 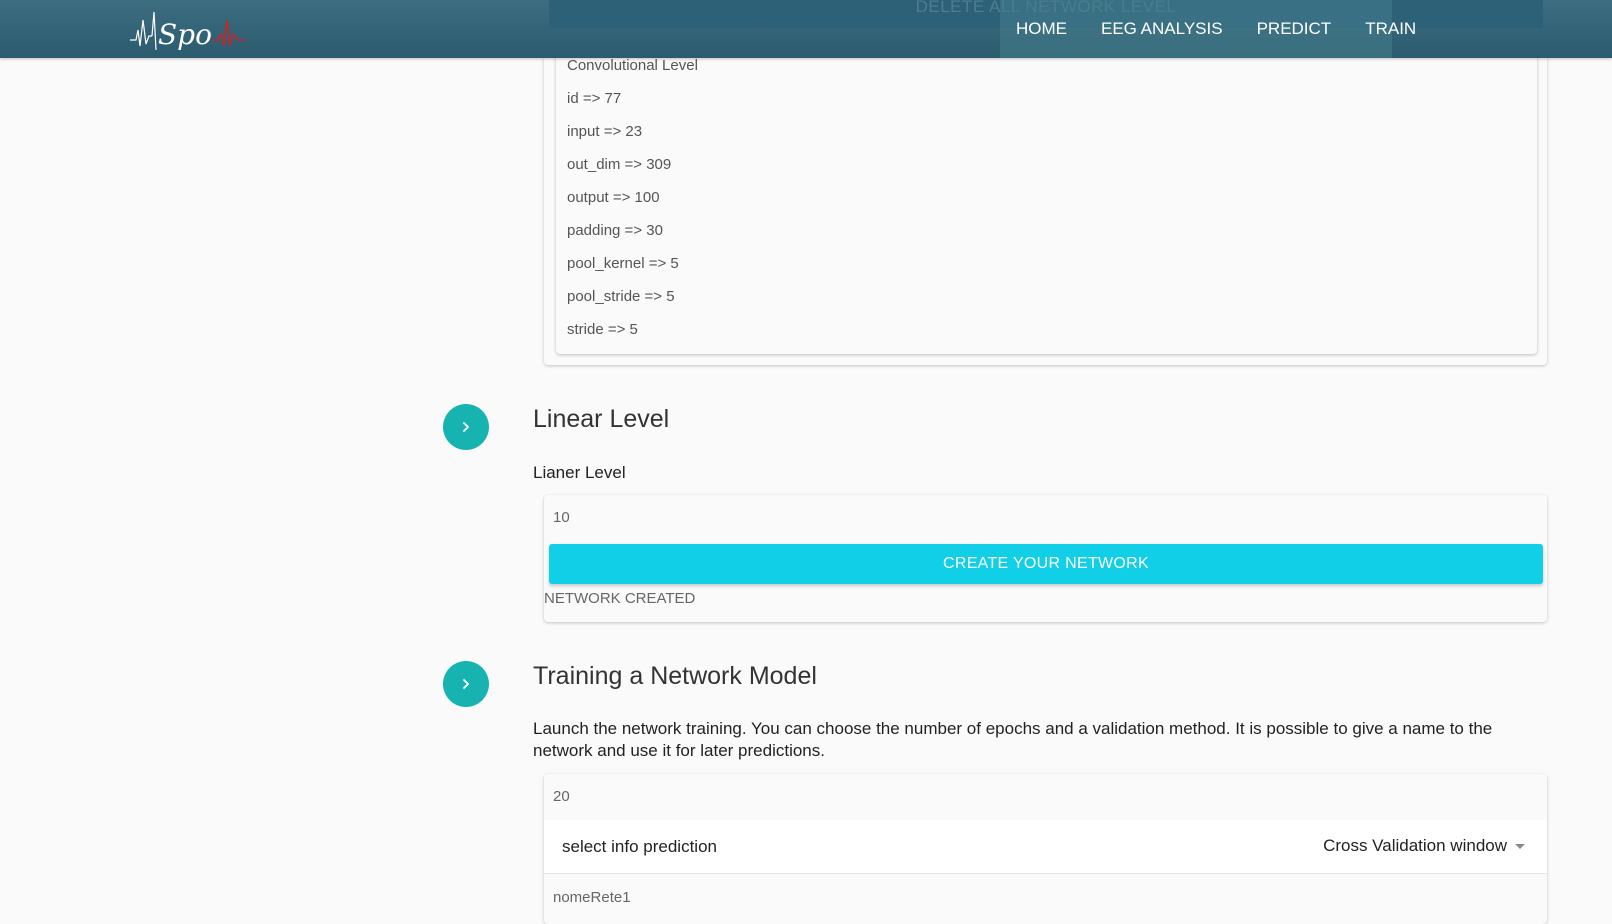 I want to click on conv-level-title: Convolutional Level, so click(x=632, y=65).